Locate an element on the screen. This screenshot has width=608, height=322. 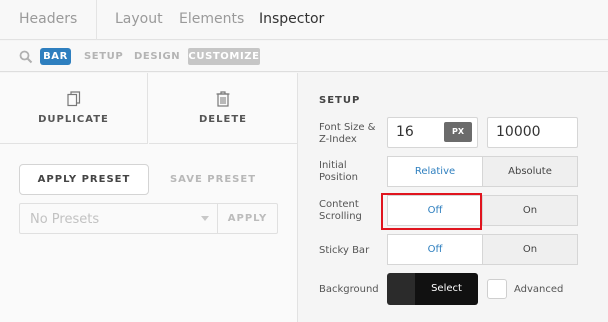
breadcrumb-bar: BAR is located at coordinates (55, 56).